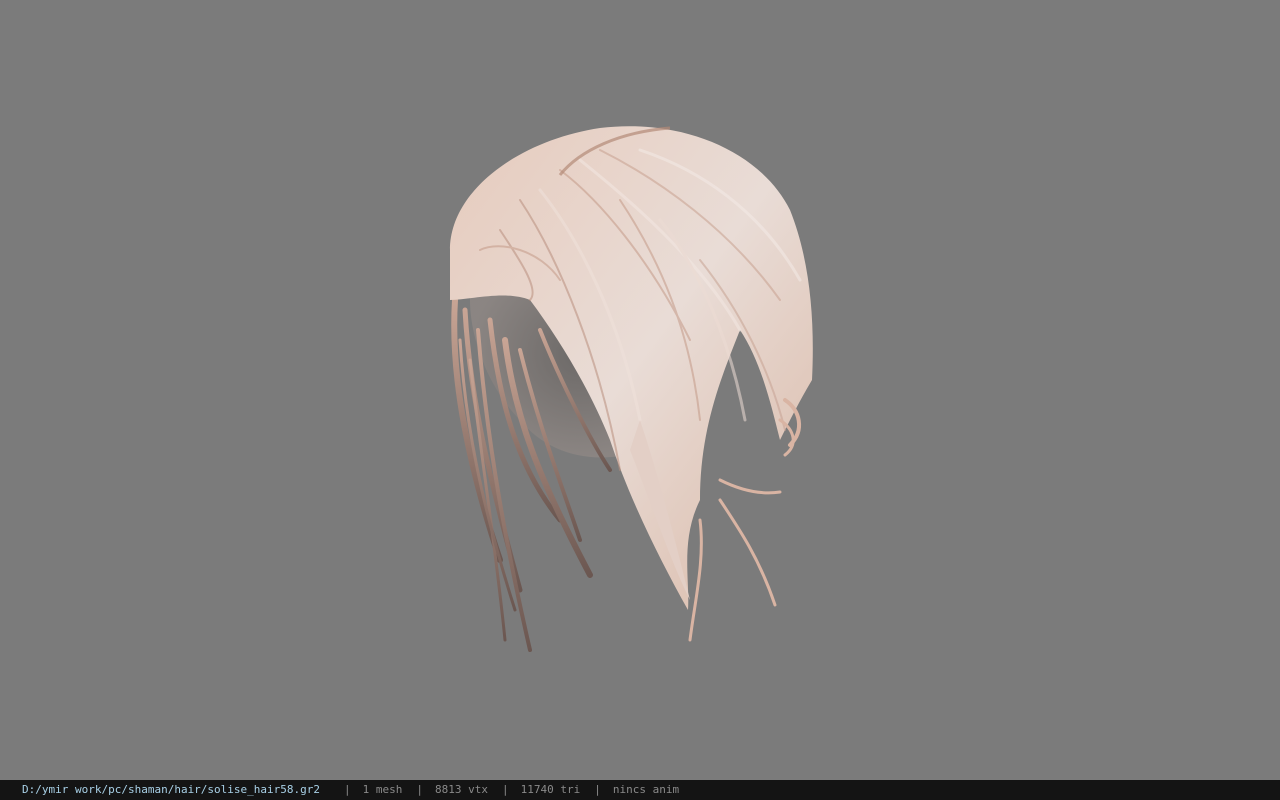 This screenshot has width=1280, height=800. What do you see at coordinates (461, 789) in the screenshot?
I see `vertex-count: 8813 vtx` at bounding box center [461, 789].